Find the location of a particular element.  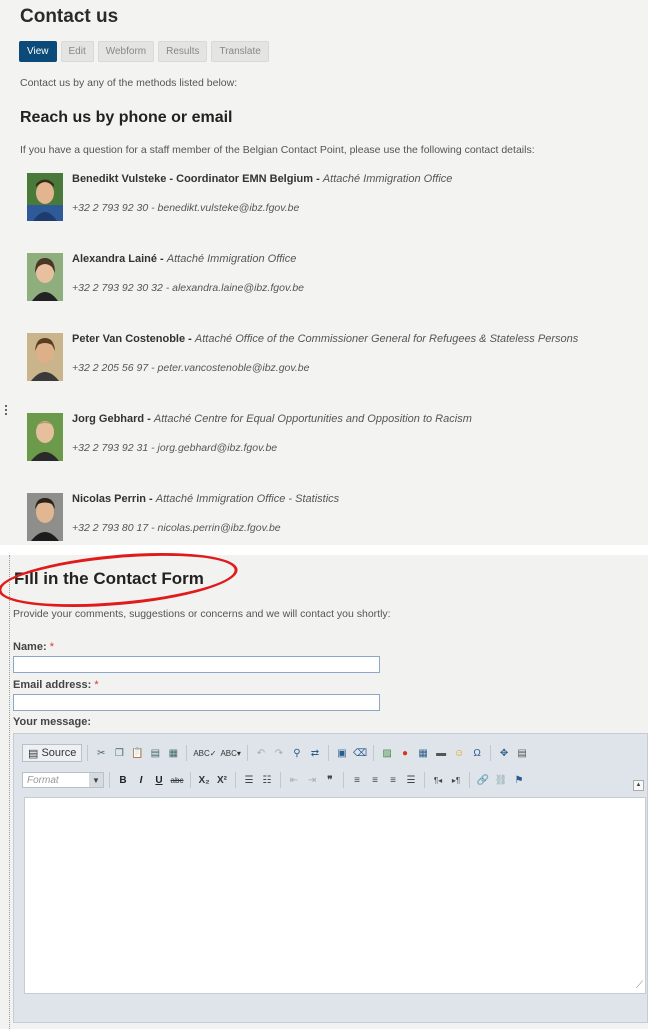

tab-results: Results is located at coordinates (183, 51).